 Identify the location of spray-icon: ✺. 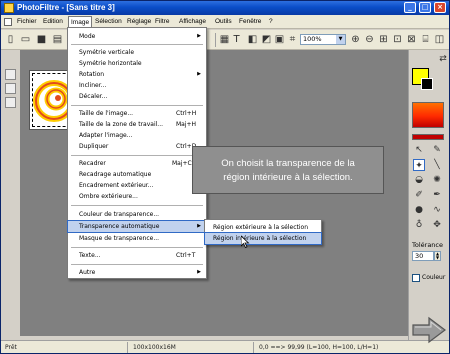
(437, 180).